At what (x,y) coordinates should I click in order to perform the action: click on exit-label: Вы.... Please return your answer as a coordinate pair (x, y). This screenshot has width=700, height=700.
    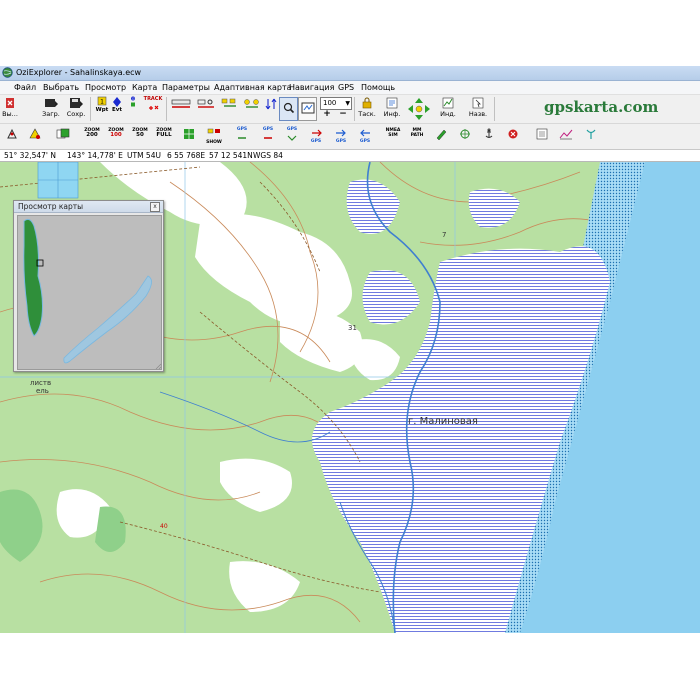
    Looking at the image, I should click on (10, 114).